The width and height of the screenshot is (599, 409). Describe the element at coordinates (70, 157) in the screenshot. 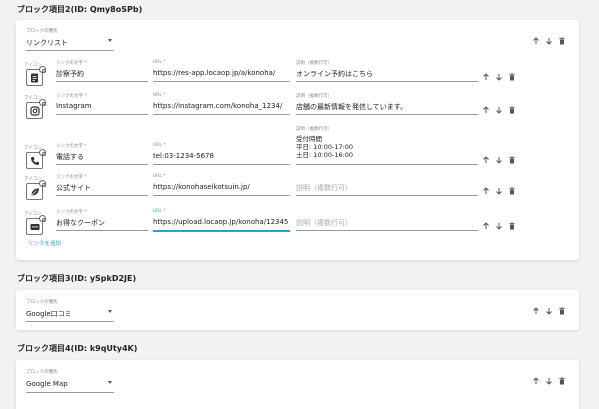

I see `link-text-input: 電話する` at that location.